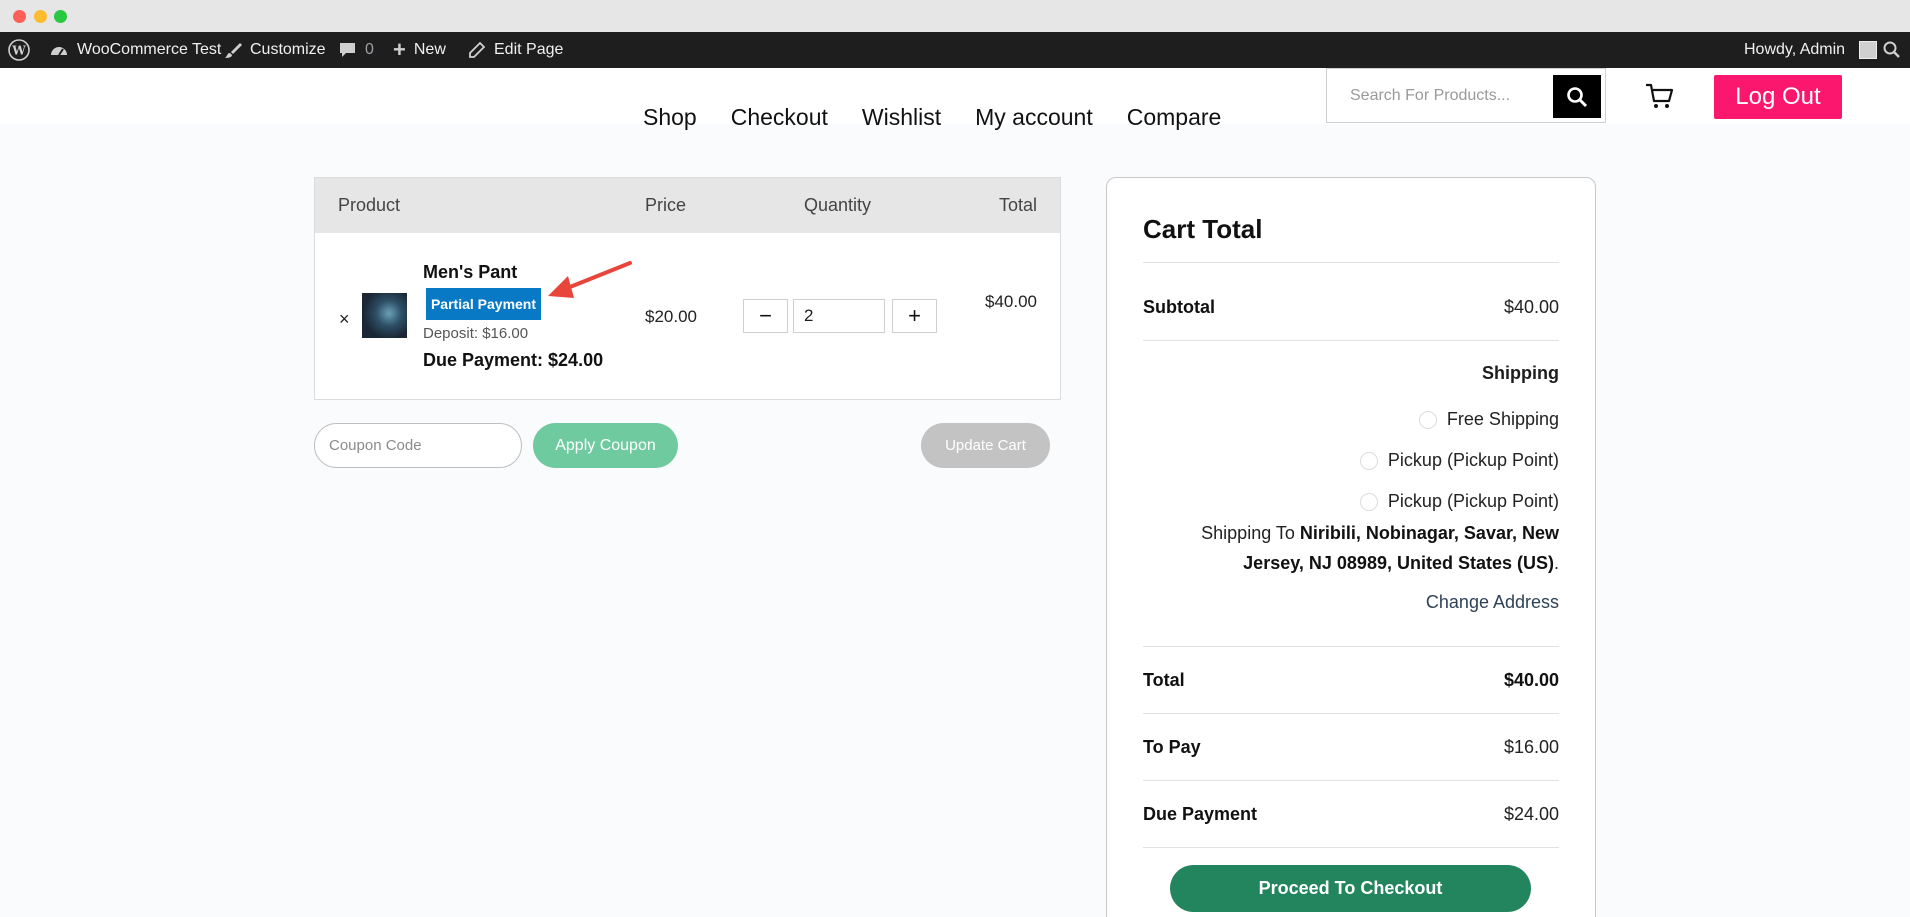 The width and height of the screenshot is (1910, 917). Describe the element at coordinates (1018, 205) in the screenshot. I see `header-total: Total` at that location.